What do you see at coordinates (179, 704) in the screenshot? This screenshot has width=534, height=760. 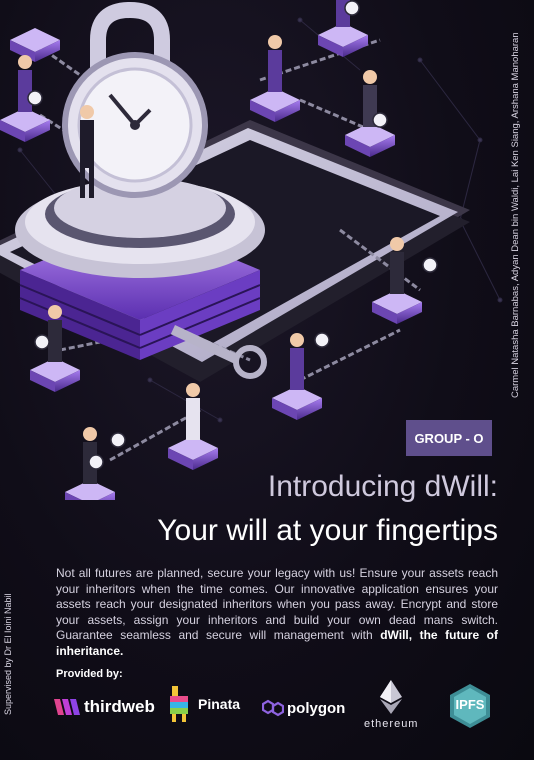 I see `pinata-icon` at bounding box center [179, 704].